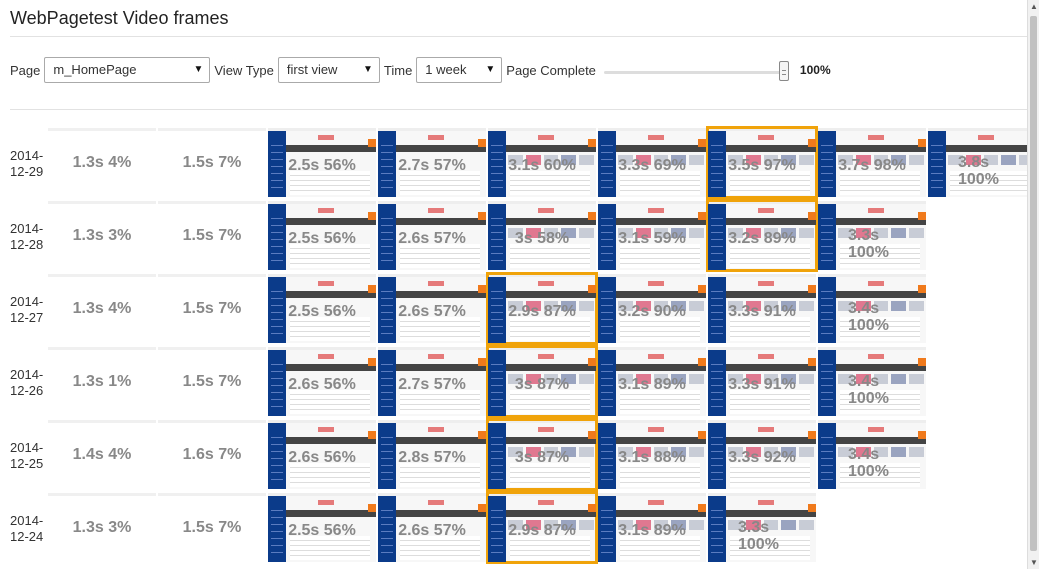 The width and height of the screenshot is (1039, 569). I want to click on frame-label-line: 2.7s 57%, so click(432, 165).